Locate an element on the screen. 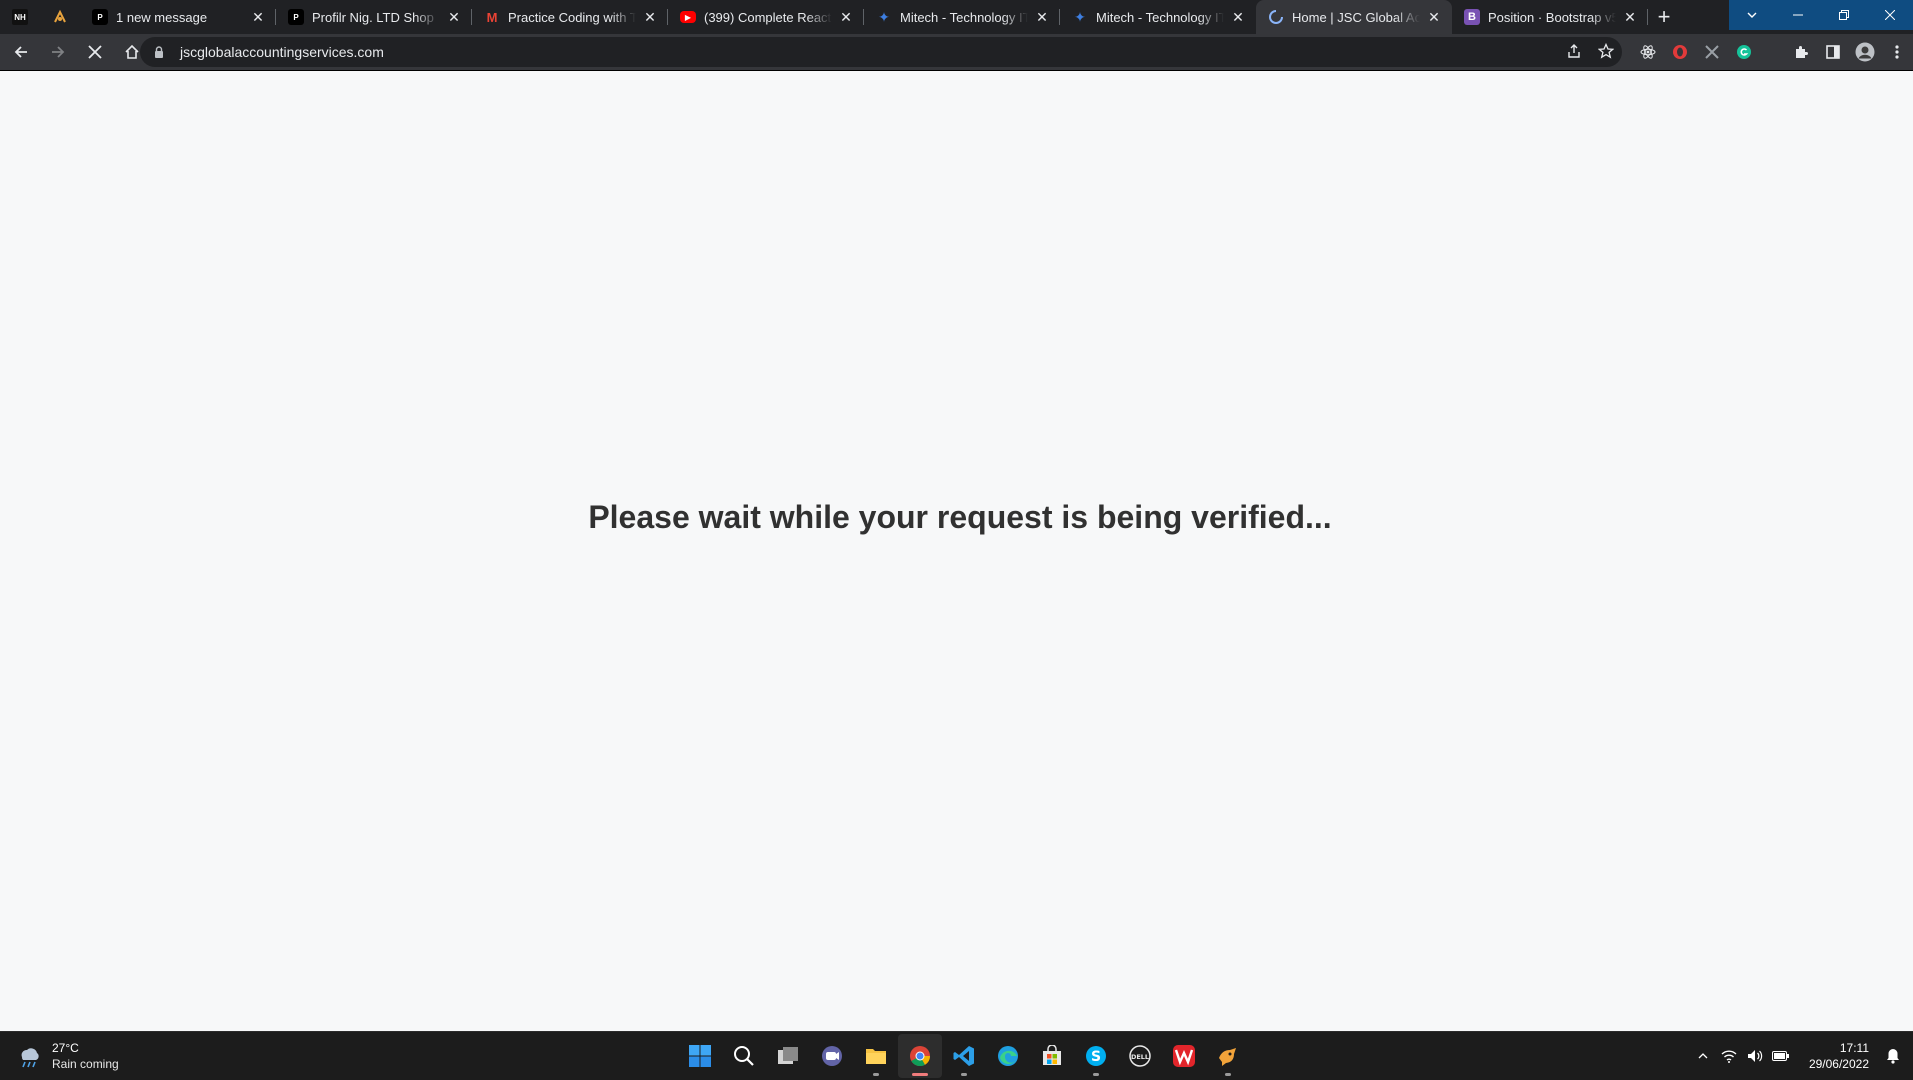 This screenshot has width=1913, height=1080. tab-7-active: Home | JSC Global Acco ✕ is located at coordinates (1354, 17).